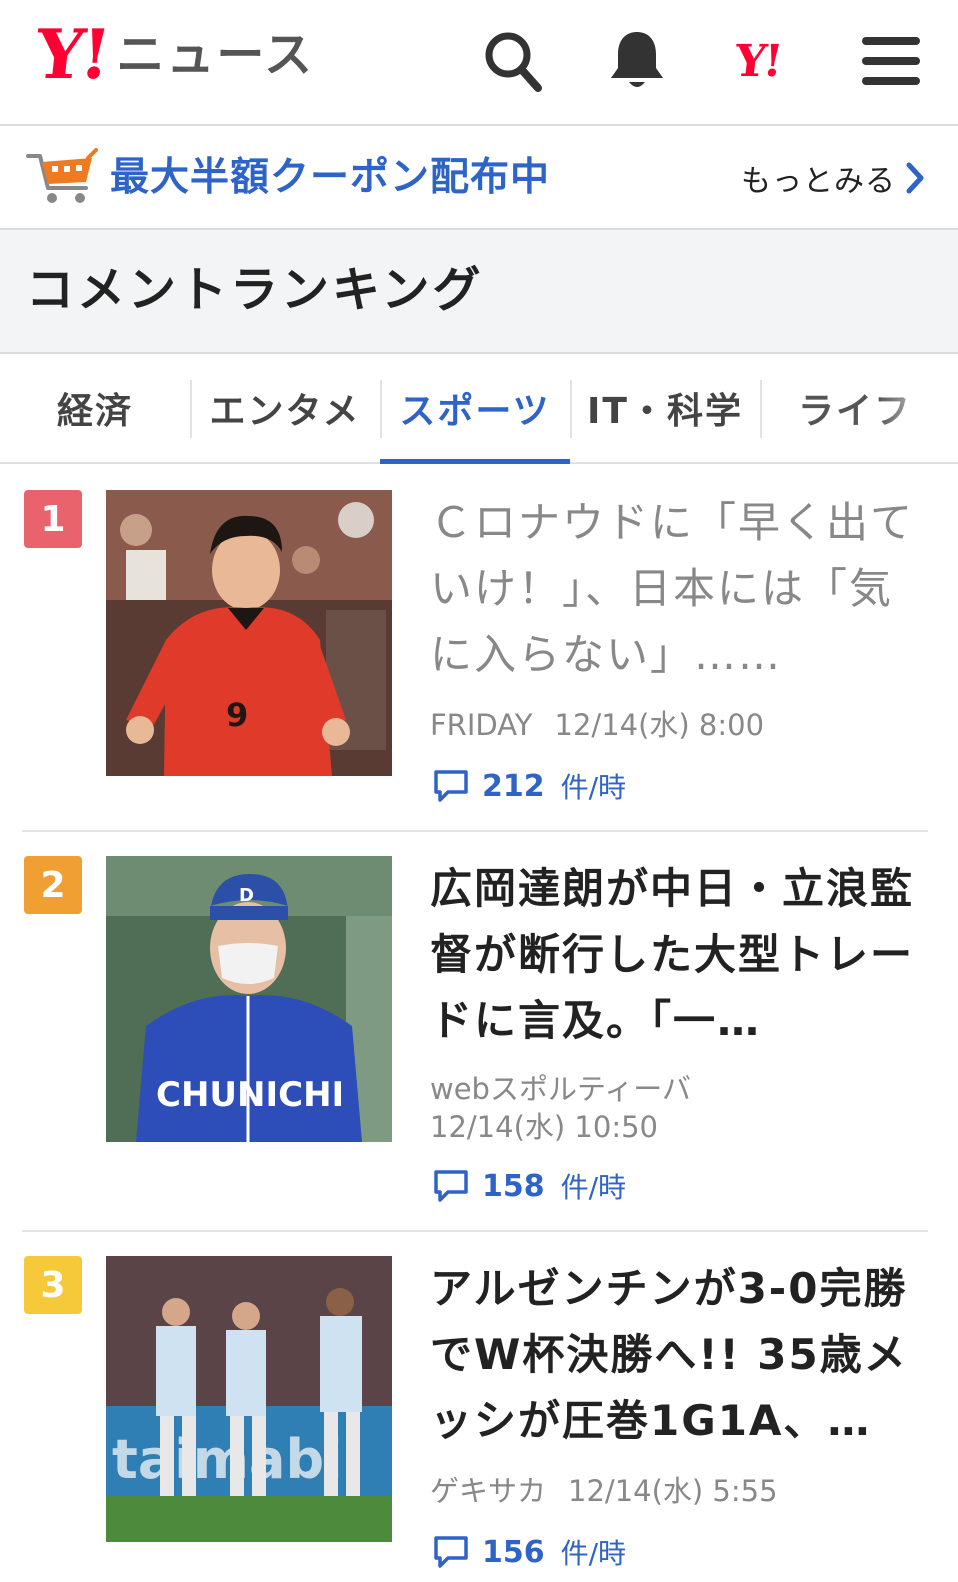 Image resolution: width=958 pixels, height=1582 pixels. I want to click on comment-count: 212 件/時, so click(529, 786).